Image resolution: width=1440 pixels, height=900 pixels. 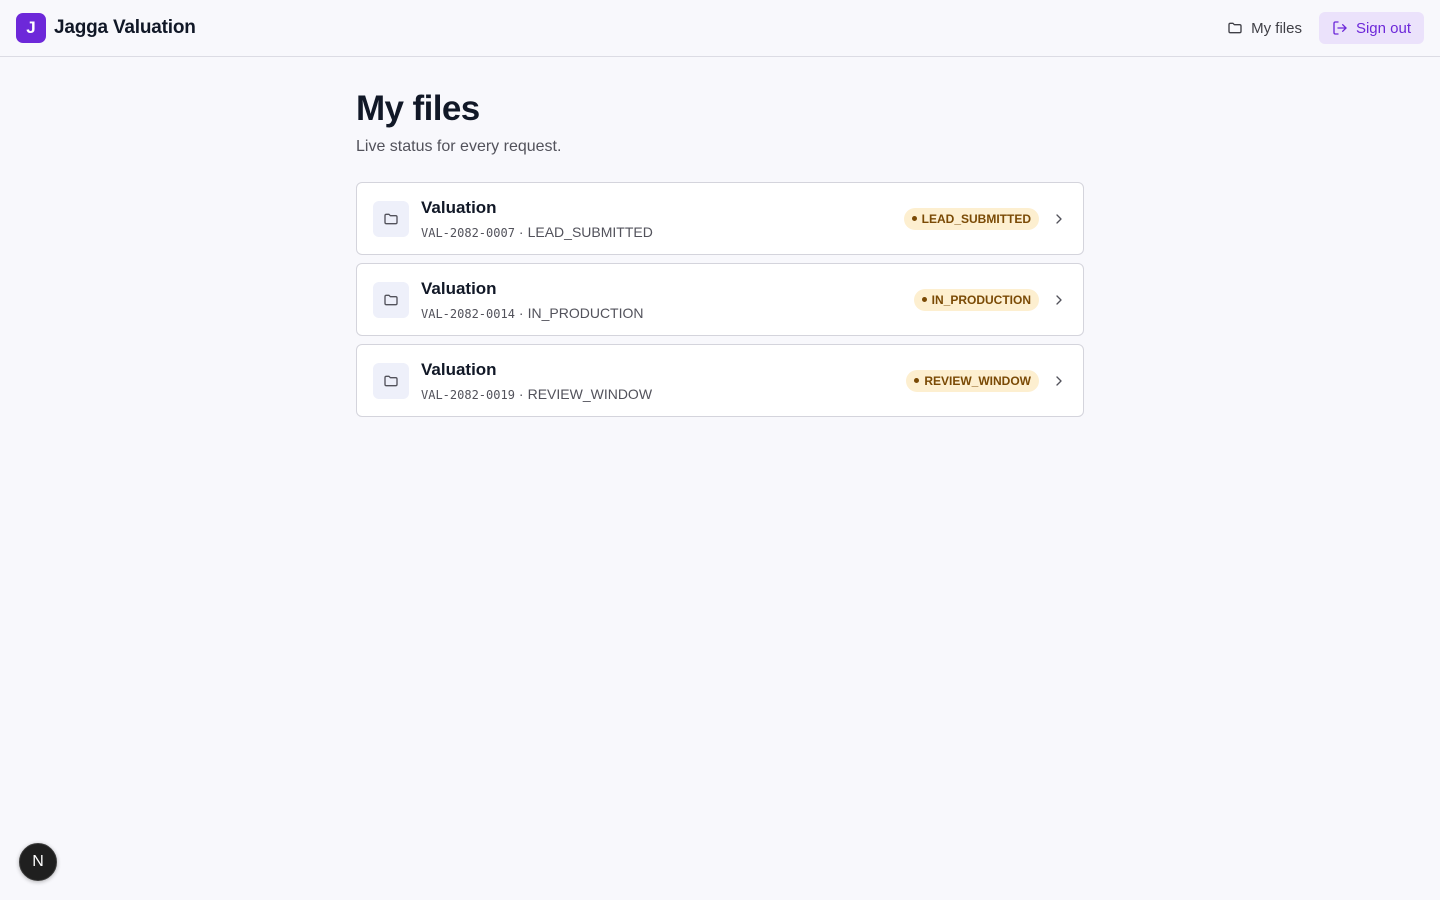 What do you see at coordinates (468, 232) in the screenshot?
I see `file-code: VAL-2082-0007` at bounding box center [468, 232].